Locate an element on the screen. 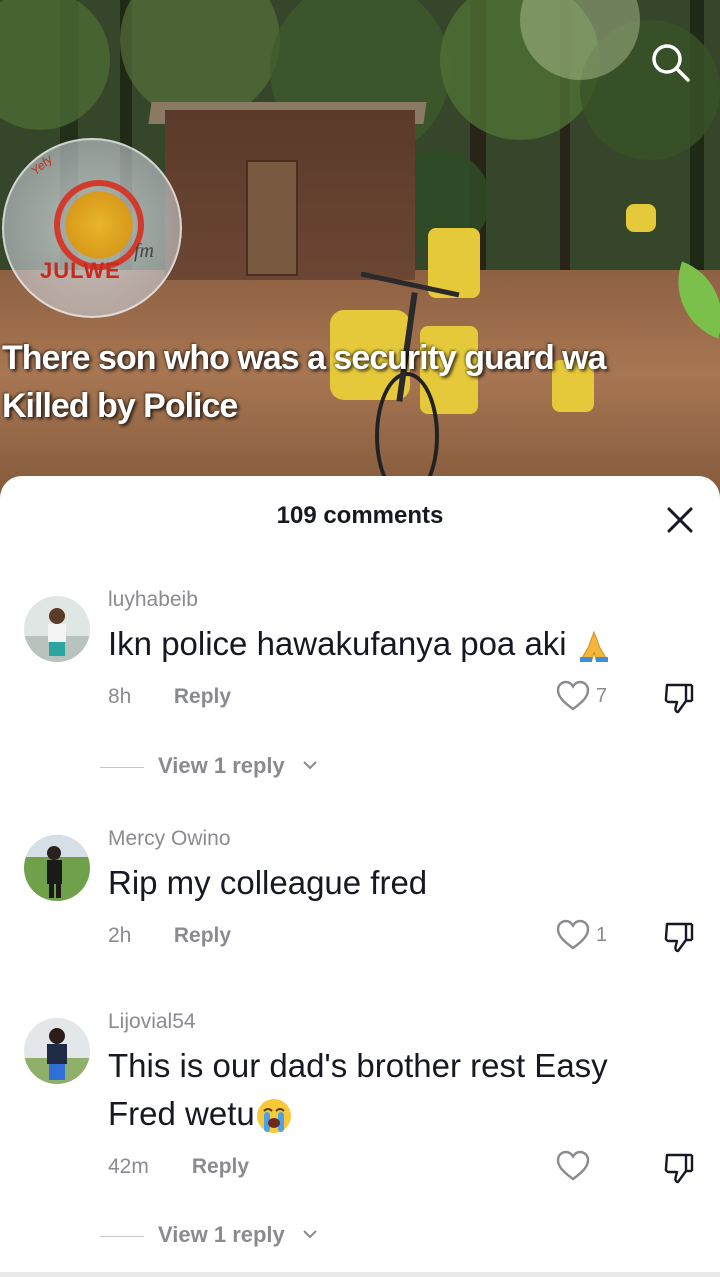  comments-count-title: 109 comments is located at coordinates (360, 515).